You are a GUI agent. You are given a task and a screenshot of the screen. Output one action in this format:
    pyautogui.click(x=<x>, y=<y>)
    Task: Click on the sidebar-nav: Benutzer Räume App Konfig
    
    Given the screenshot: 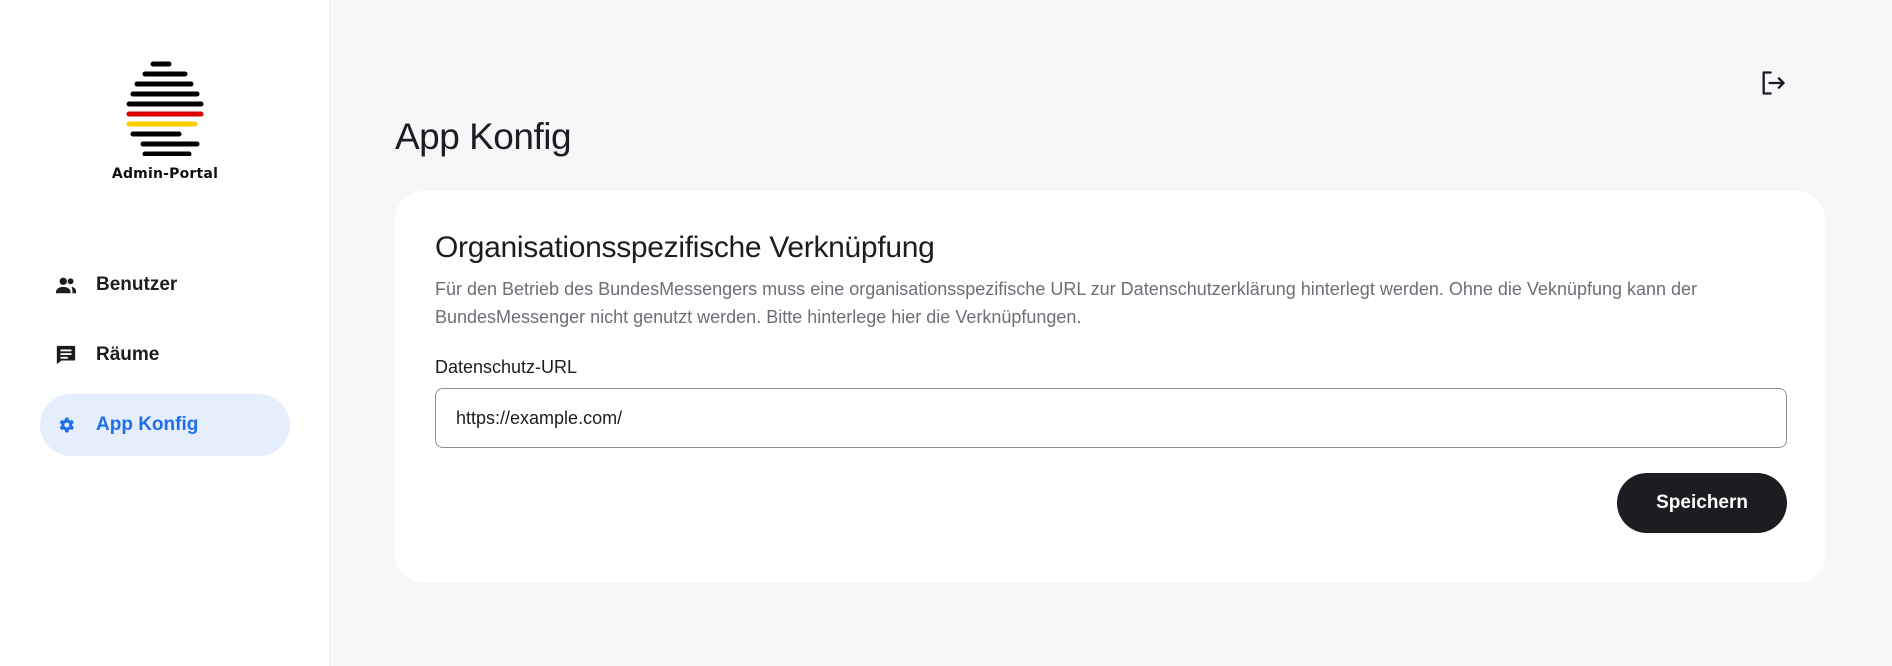 What is the action you would take?
    pyautogui.click(x=165, y=359)
    